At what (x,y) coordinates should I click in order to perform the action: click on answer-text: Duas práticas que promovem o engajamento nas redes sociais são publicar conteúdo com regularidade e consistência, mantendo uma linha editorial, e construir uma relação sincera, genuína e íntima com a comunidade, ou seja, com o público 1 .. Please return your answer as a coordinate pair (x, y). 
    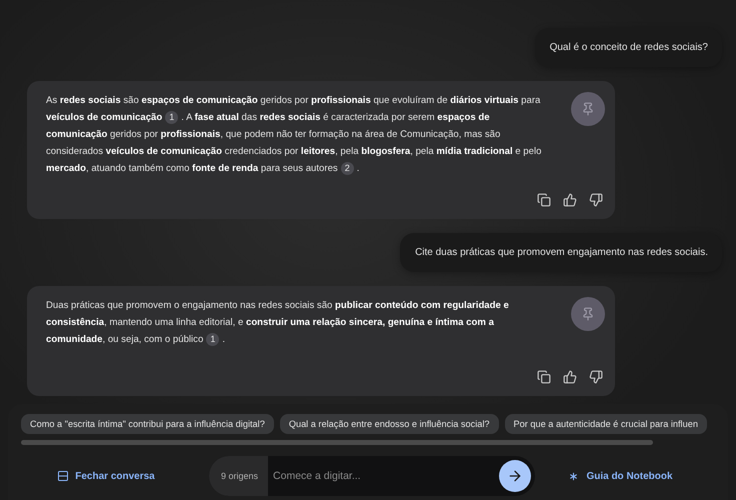
    Looking at the image, I should click on (278, 323).